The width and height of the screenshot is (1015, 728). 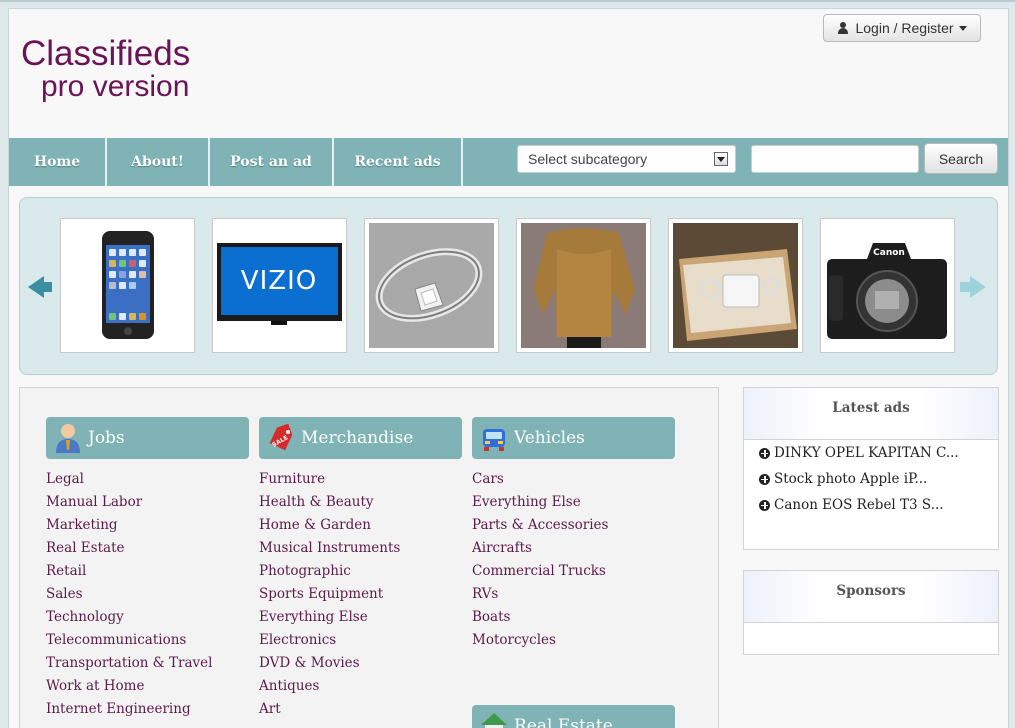 I want to click on subcategory-link: Art, so click(x=329, y=709).